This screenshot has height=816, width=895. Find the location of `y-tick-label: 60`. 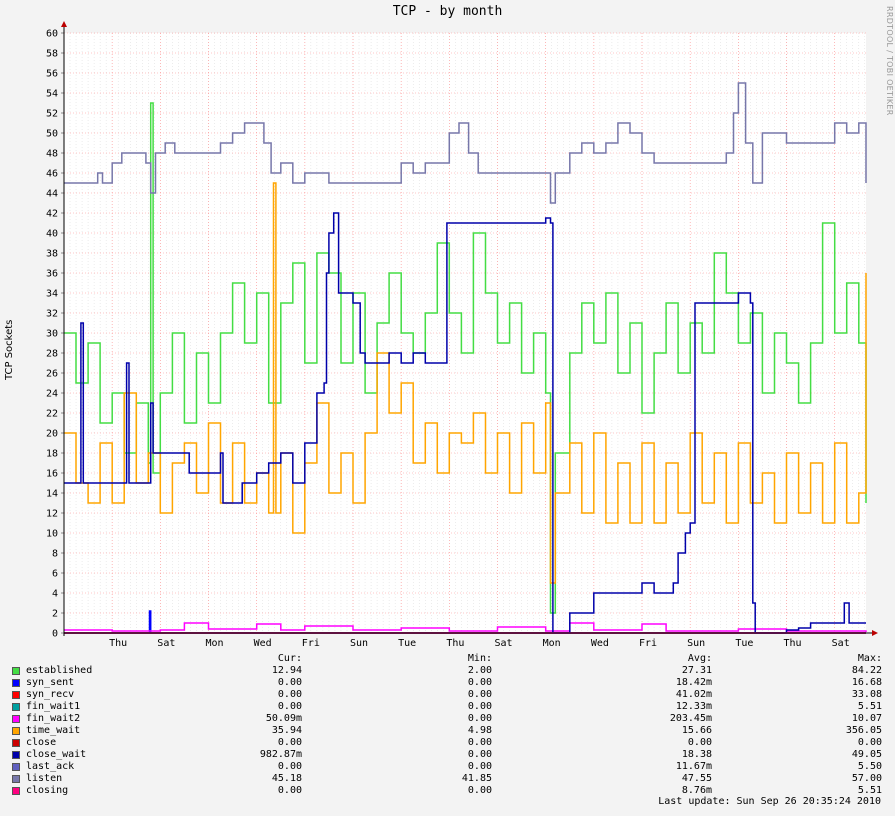

y-tick-label: 60 is located at coordinates (52, 34).